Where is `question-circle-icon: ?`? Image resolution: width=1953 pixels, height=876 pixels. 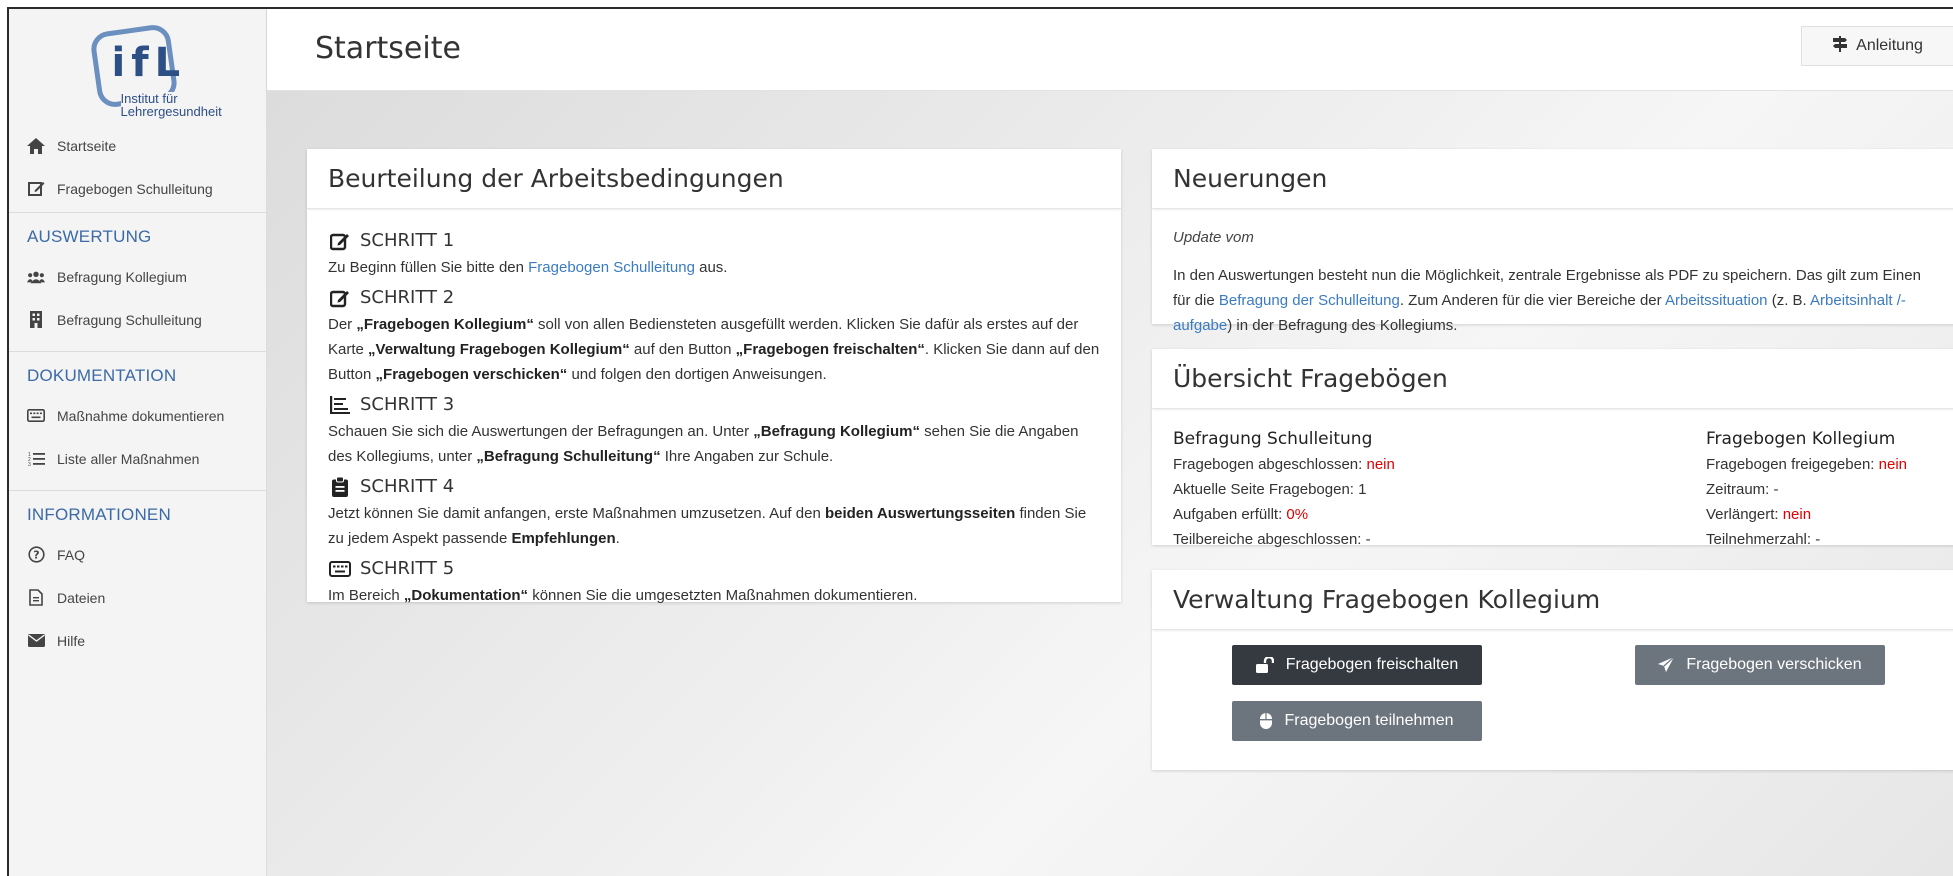 question-circle-icon: ? is located at coordinates (36, 555).